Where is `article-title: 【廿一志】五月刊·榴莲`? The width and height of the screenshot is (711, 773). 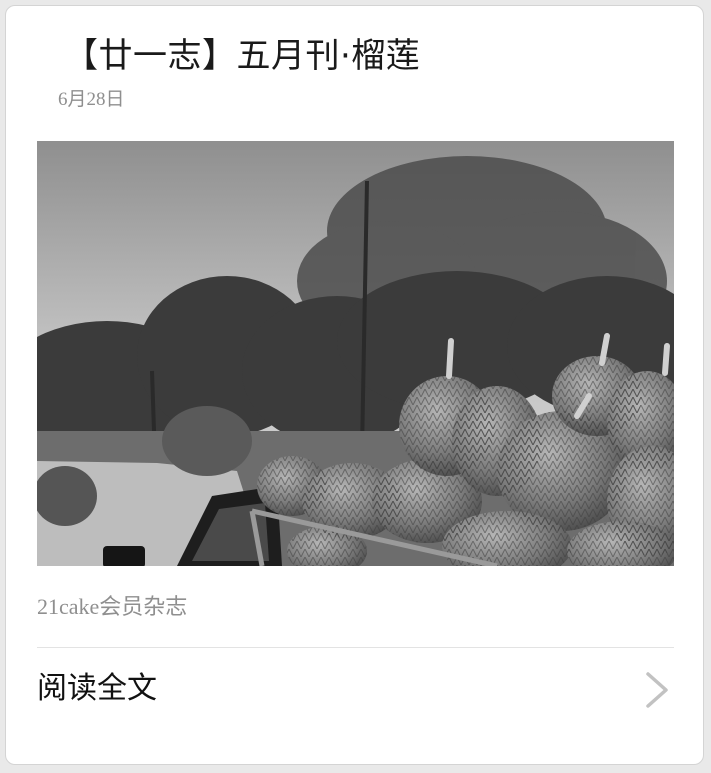
article-title: 【廿一志】五月刊·榴莲 is located at coordinates (242, 56).